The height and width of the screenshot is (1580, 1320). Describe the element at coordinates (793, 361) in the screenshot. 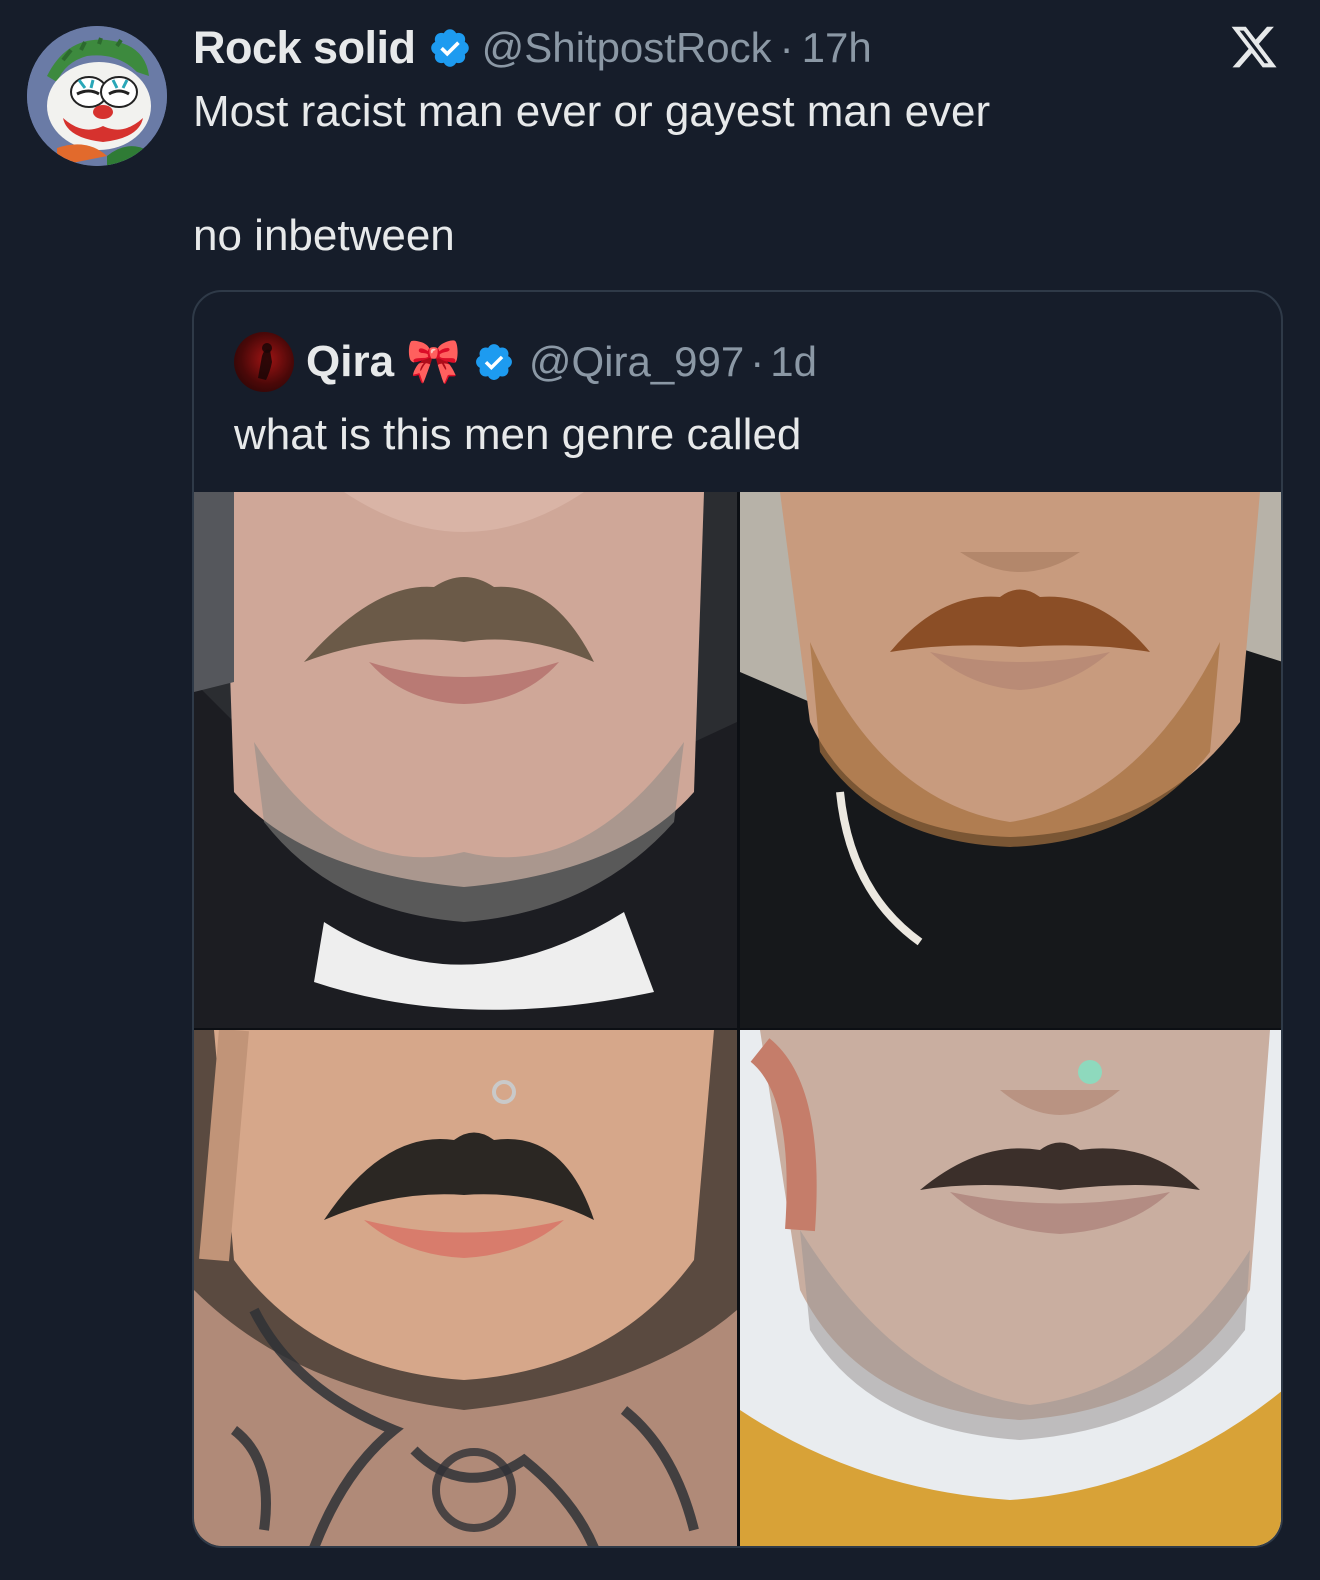

I see `quoted-tweet-timestamp: 1d` at that location.